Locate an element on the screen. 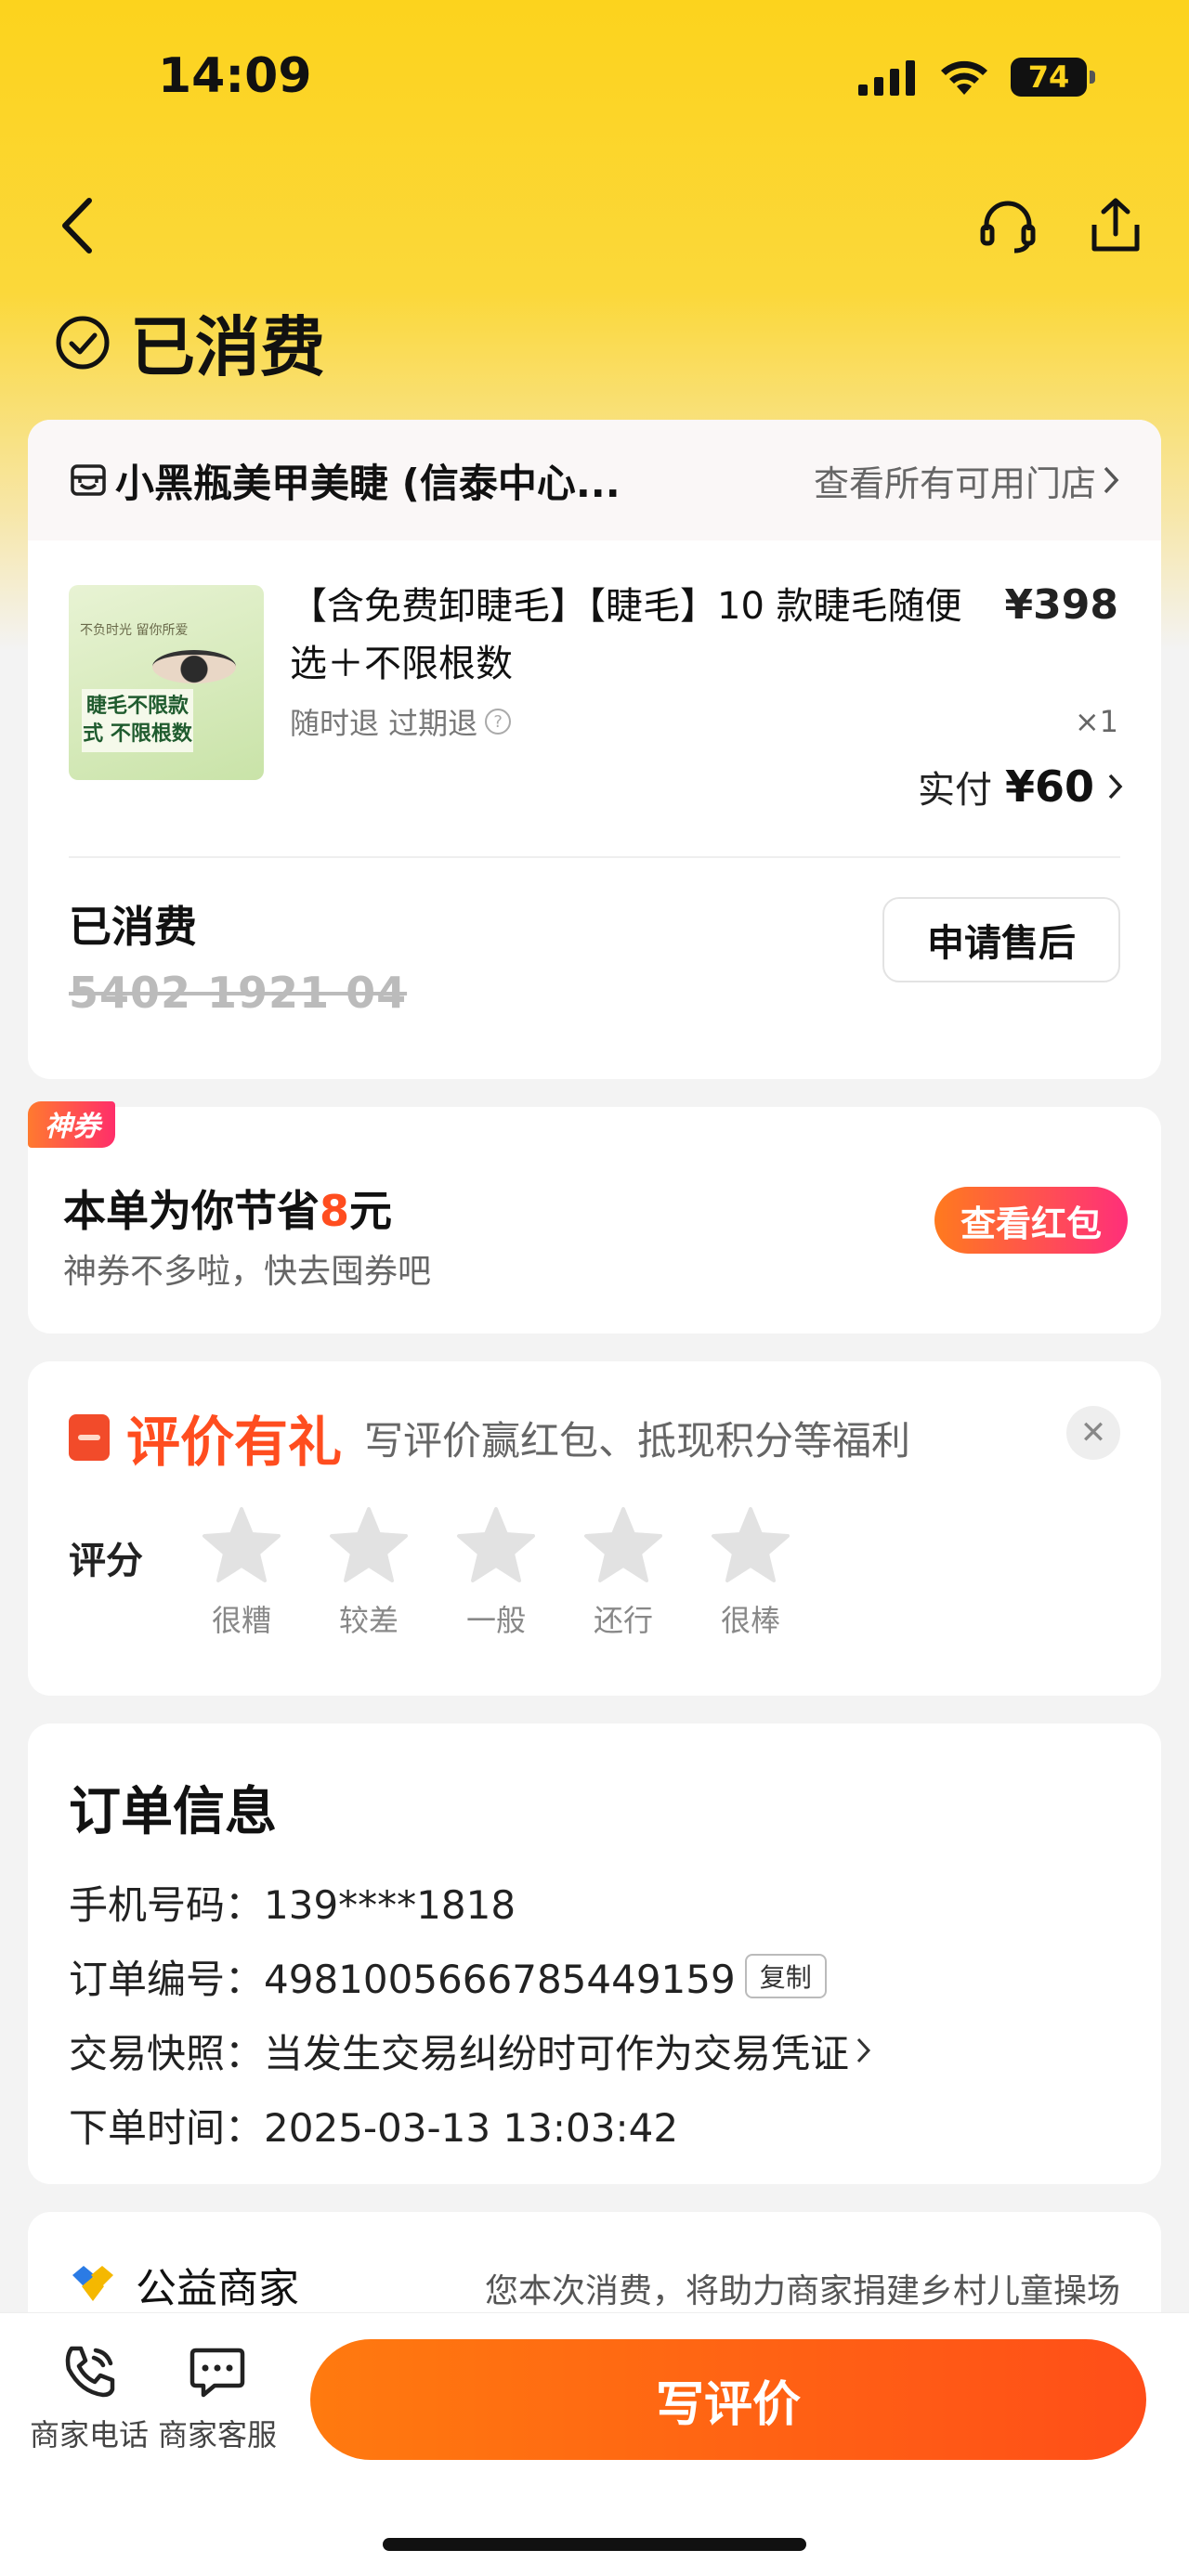  merchant-phone-button: 商家电话 is located at coordinates (89, 2397).